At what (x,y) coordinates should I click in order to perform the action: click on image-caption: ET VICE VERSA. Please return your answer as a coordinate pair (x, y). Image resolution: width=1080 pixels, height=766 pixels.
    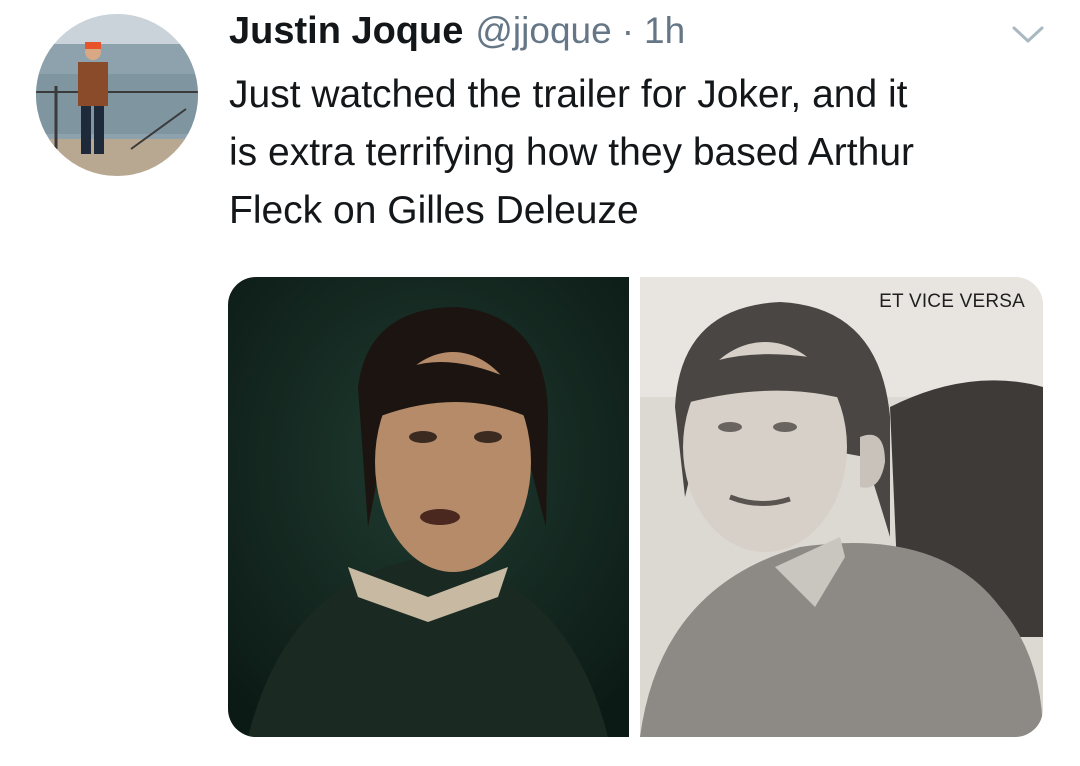
    Looking at the image, I should click on (952, 301).